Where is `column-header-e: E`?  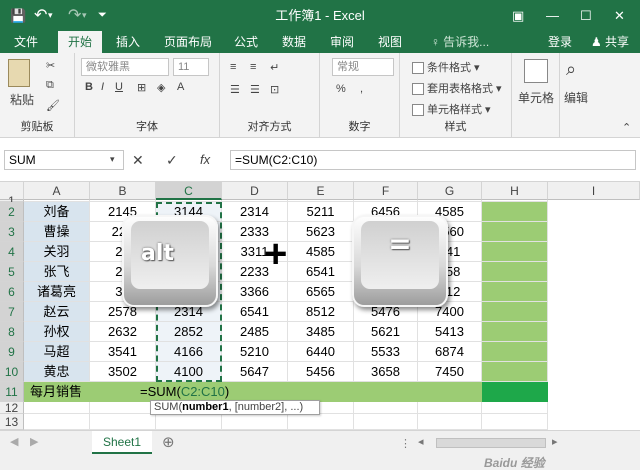 column-header-e: E is located at coordinates (321, 191).